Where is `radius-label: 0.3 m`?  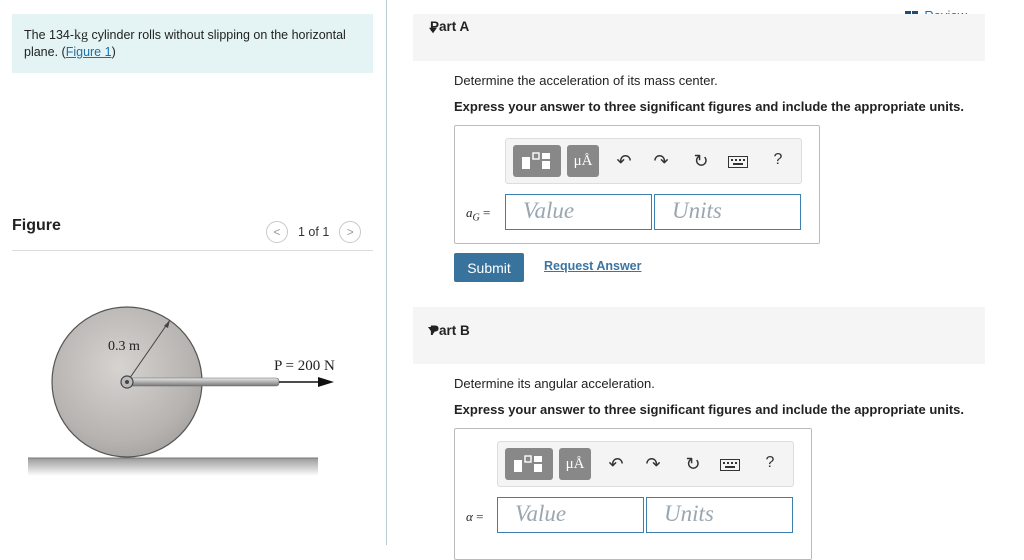 radius-label: 0.3 m is located at coordinates (124, 346).